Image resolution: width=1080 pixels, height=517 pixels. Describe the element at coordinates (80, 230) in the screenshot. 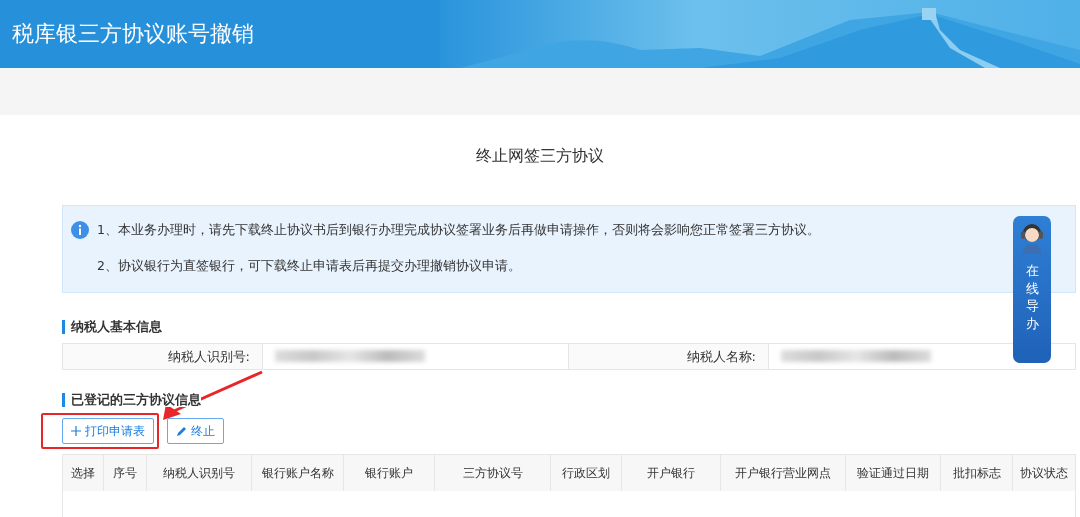

I see `info-icon` at that location.